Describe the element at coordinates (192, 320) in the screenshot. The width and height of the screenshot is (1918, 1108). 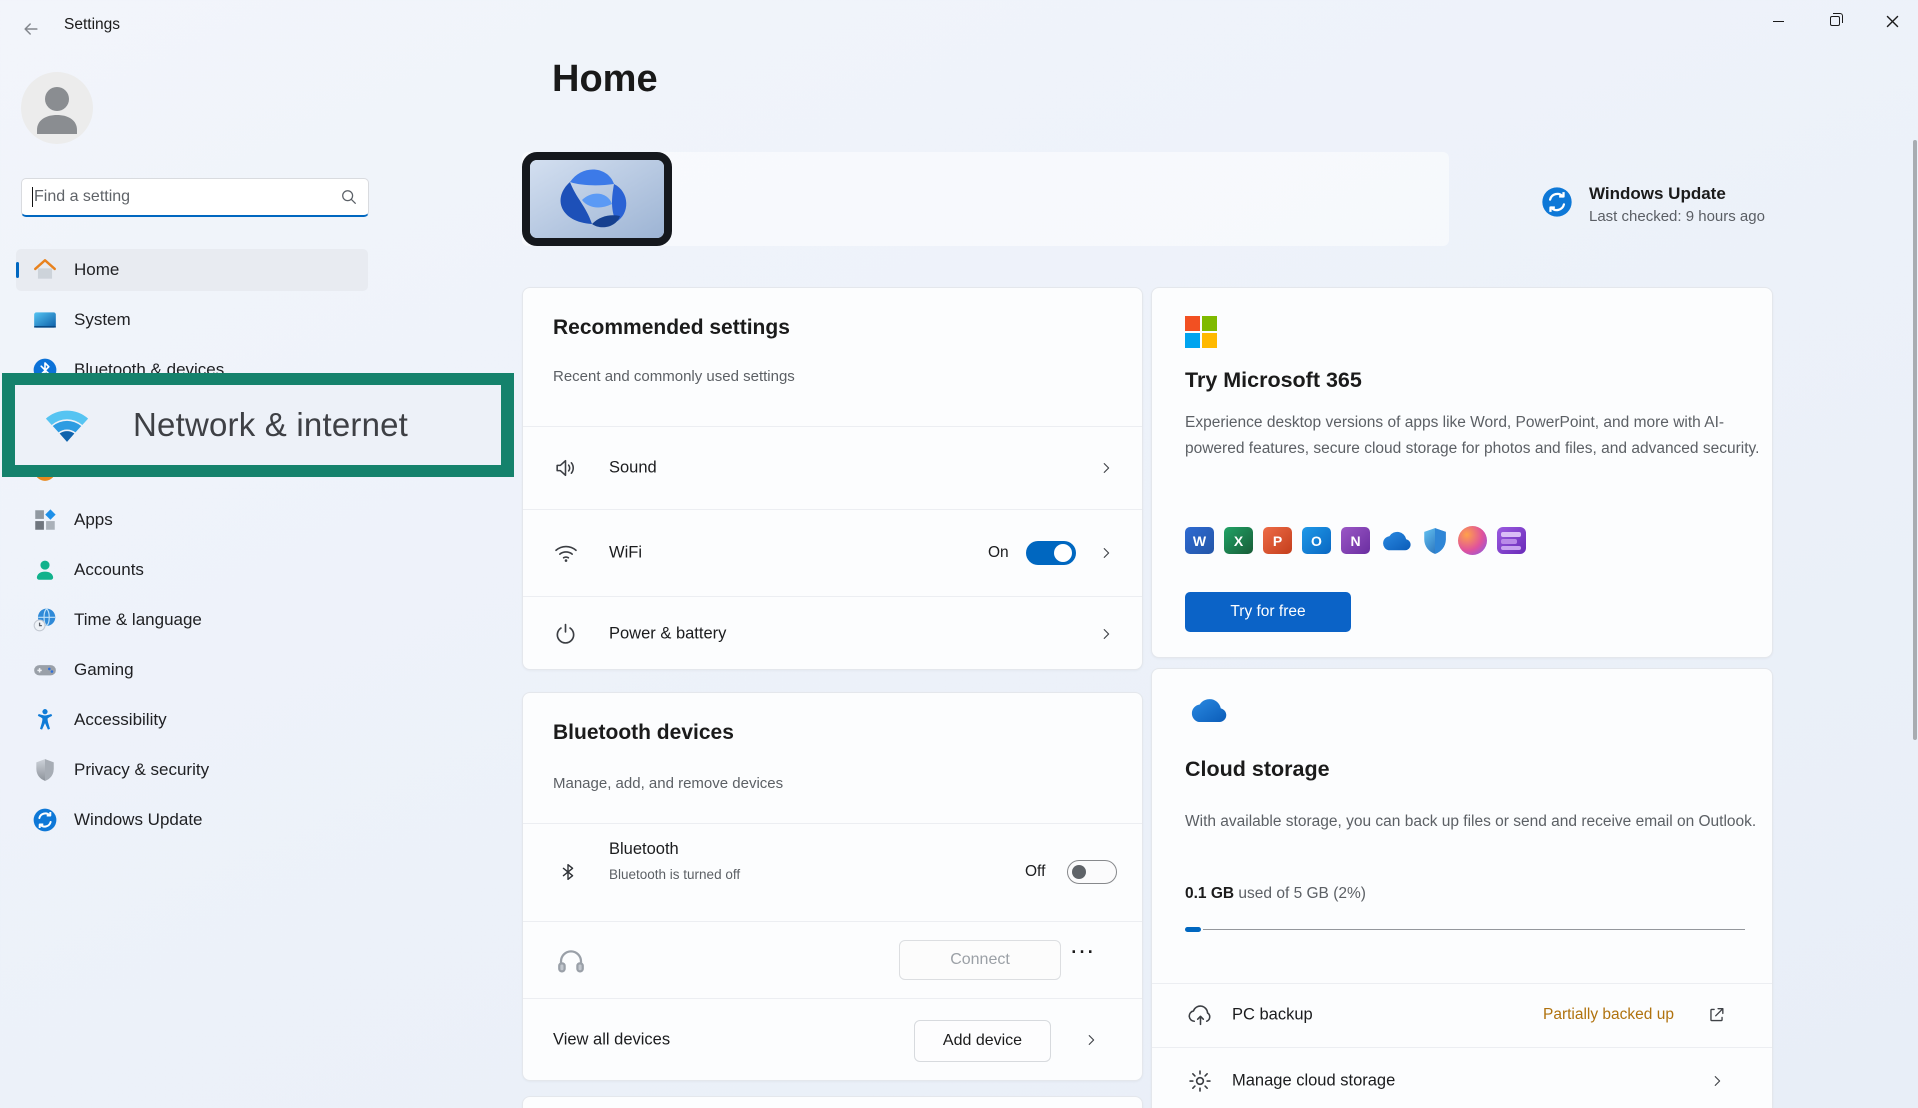
I see `sidebar-item-system: System` at that location.